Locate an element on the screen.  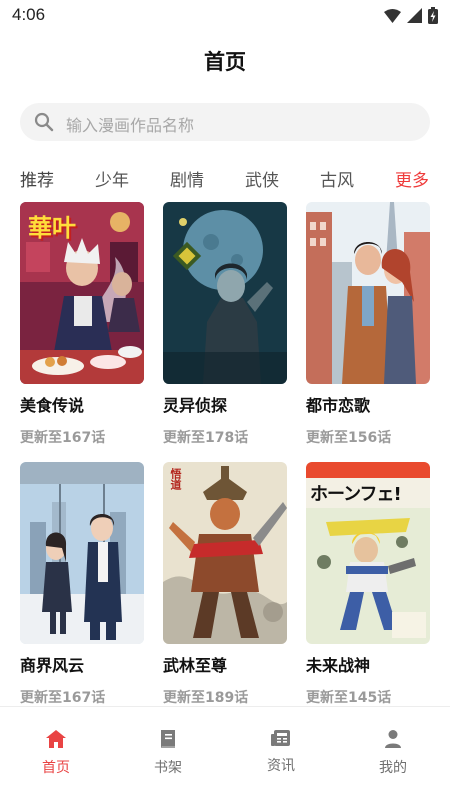
comic-update: 更新至145话 is located at coordinates (349, 698).